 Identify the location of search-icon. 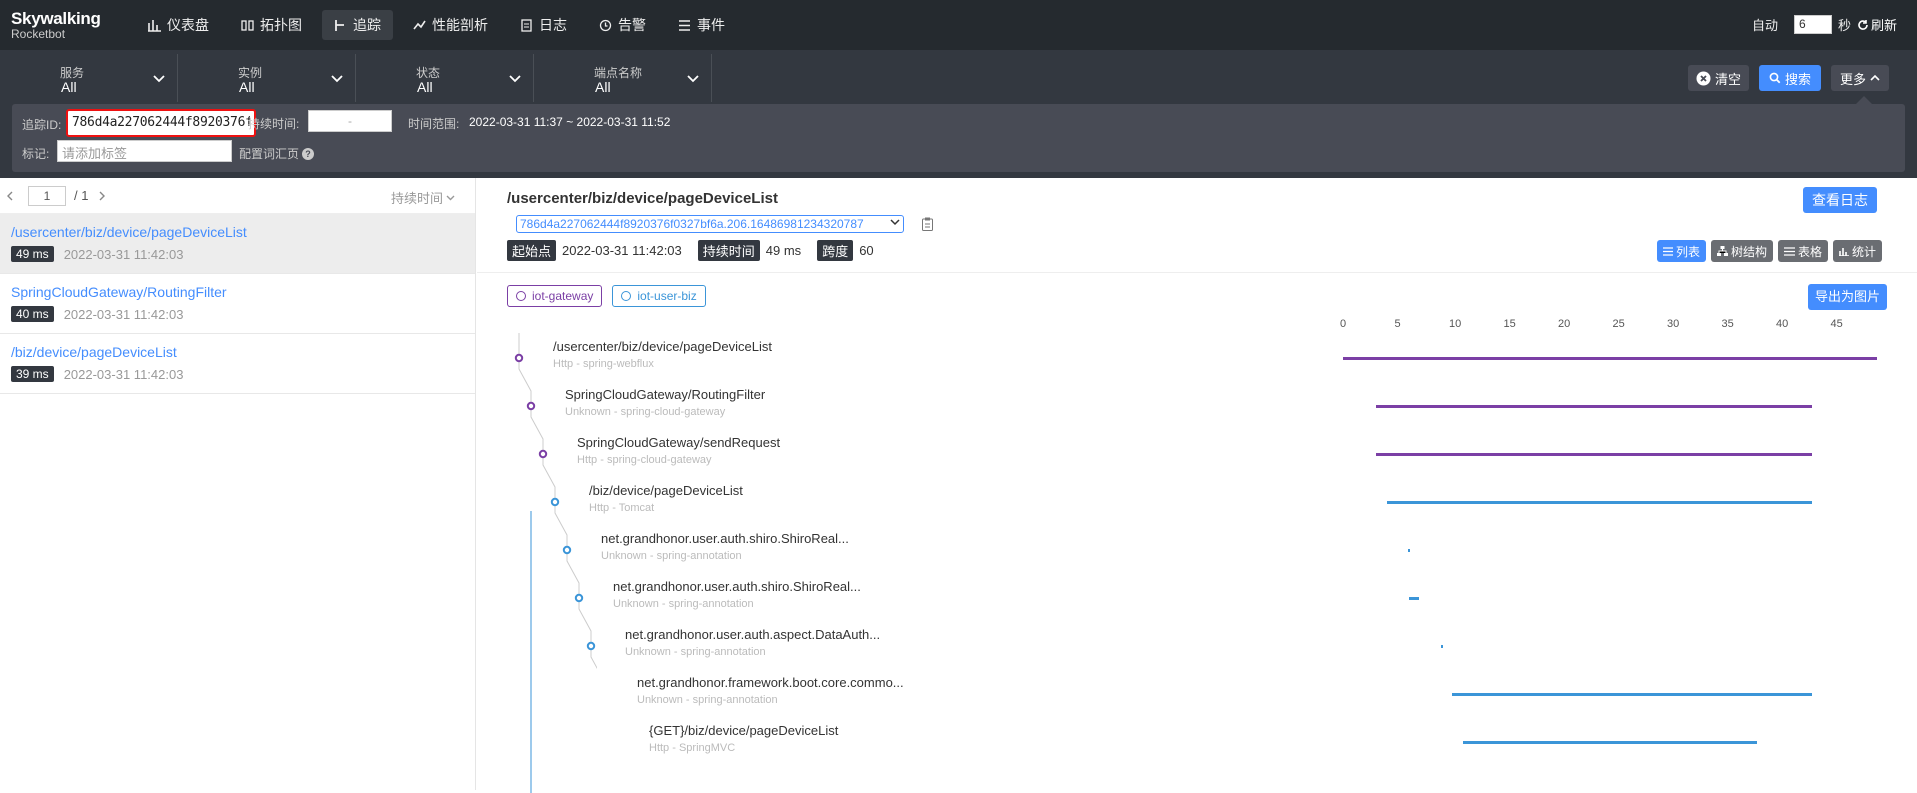
(1775, 78).